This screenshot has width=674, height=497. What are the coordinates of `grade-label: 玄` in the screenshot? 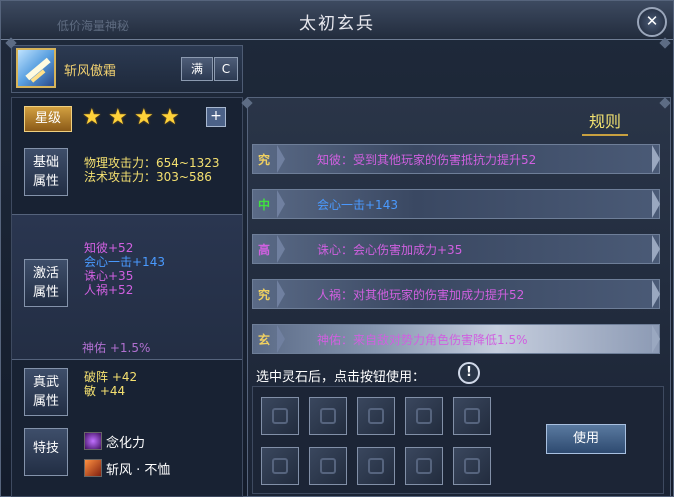 It's located at (264, 340).